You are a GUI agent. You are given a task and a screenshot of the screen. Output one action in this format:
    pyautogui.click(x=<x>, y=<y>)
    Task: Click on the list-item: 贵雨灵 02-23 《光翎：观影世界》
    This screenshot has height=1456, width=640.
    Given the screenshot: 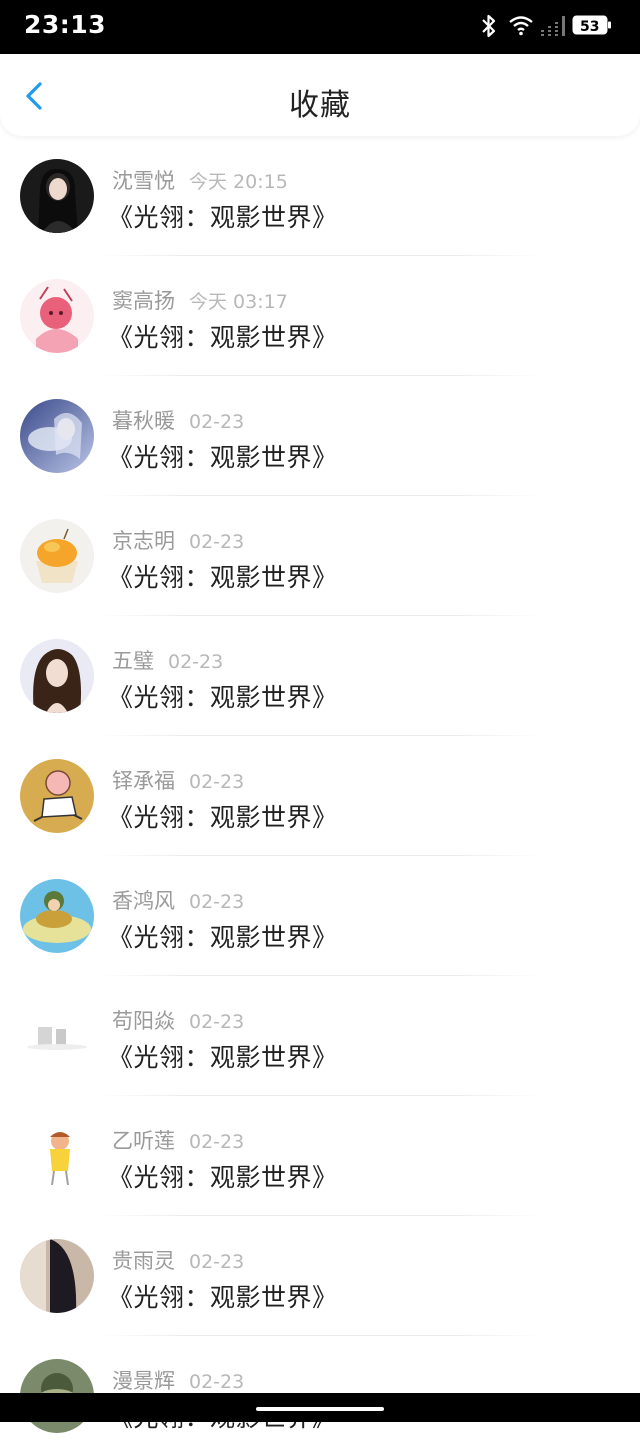 What is the action you would take?
    pyautogui.click(x=320, y=1276)
    